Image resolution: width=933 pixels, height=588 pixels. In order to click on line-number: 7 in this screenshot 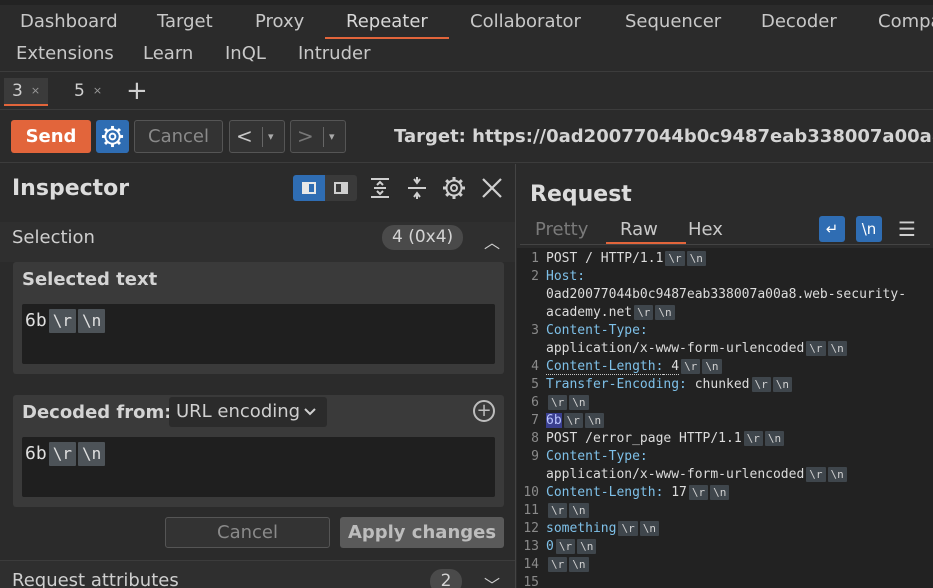, I will do `click(535, 420)`.